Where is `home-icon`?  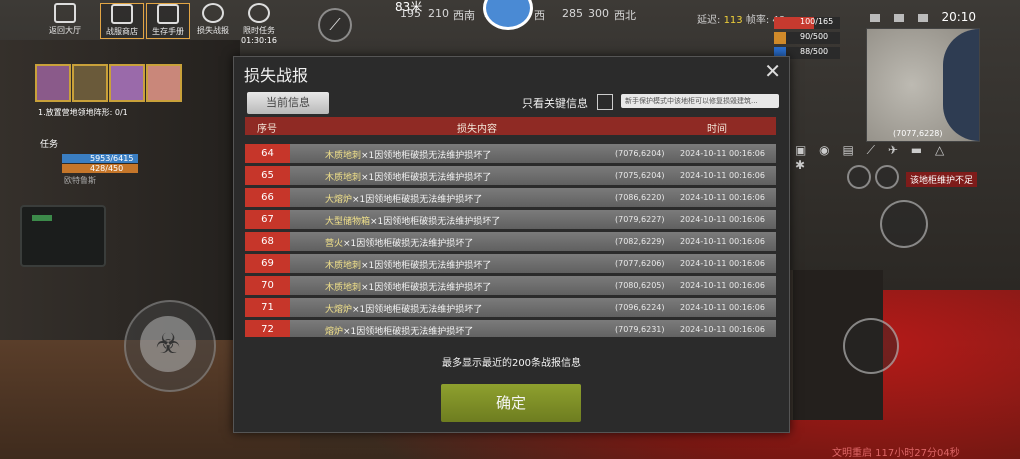 home-icon is located at coordinates (65, 13).